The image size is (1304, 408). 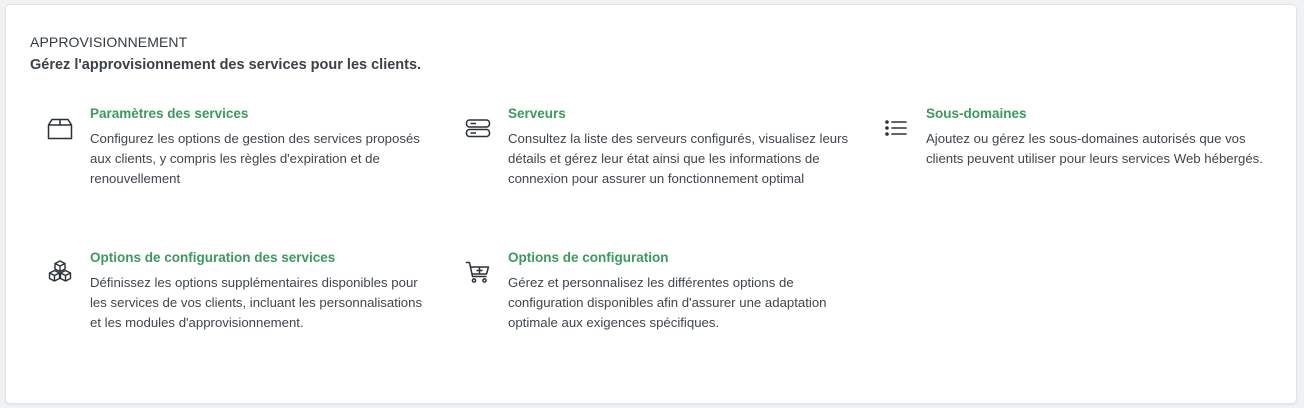 I want to click on service-config-options-link: Options de configuration des services, so click(x=212, y=257).